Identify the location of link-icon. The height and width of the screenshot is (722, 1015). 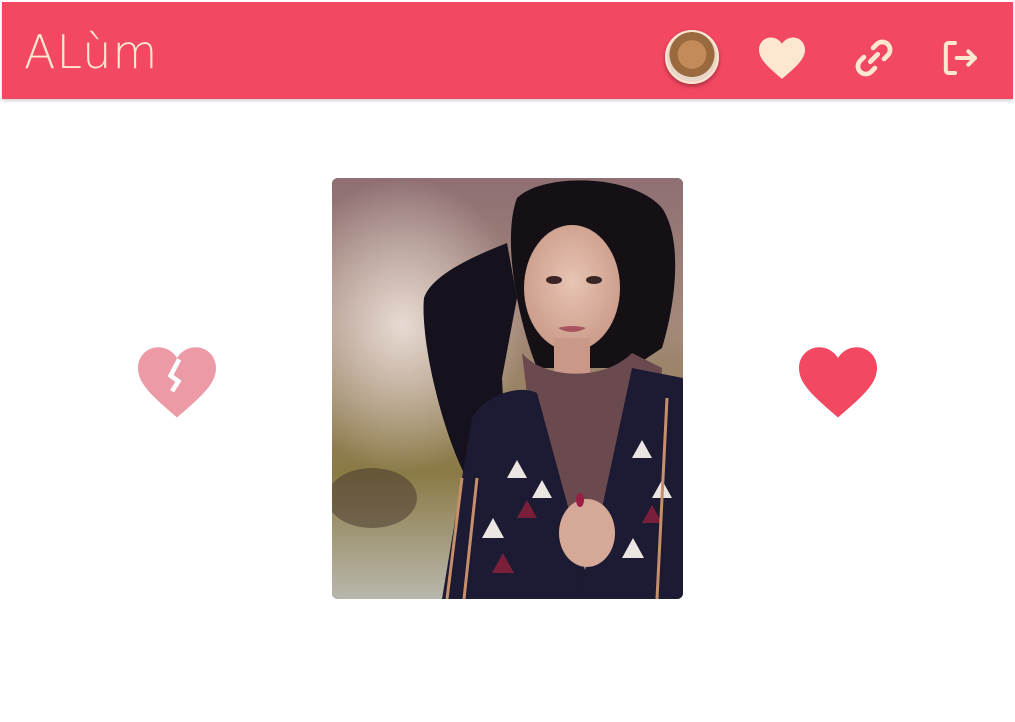
(874, 58).